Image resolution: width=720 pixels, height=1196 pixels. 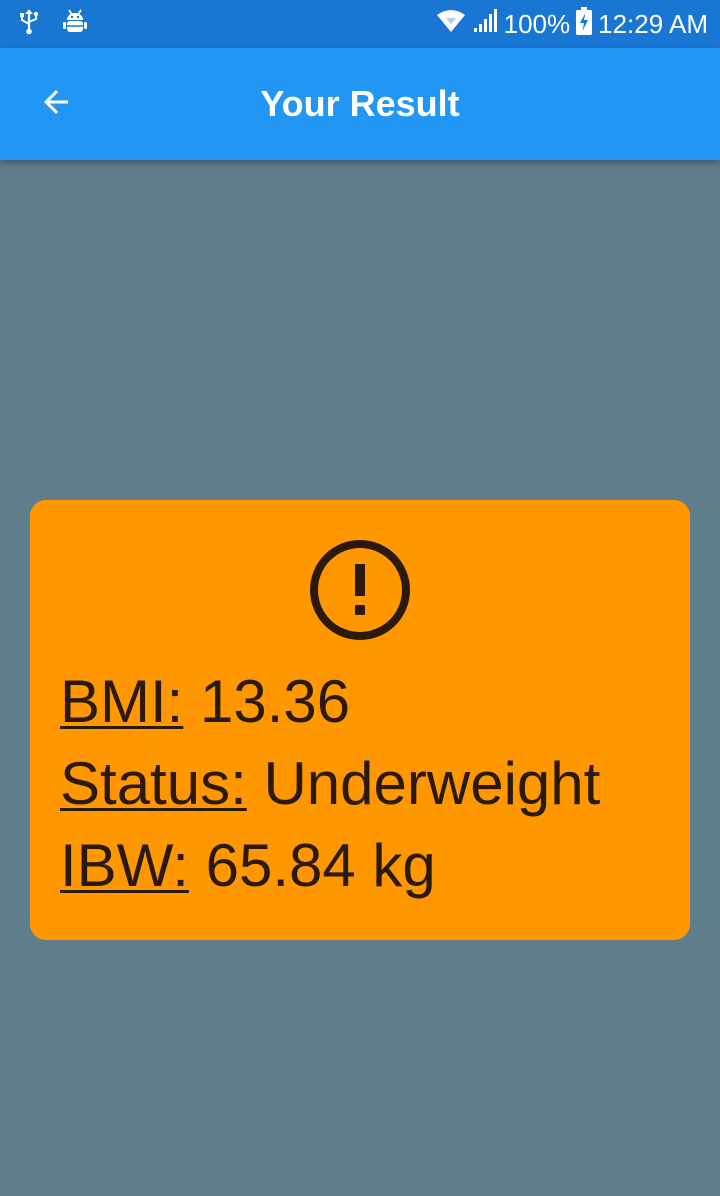 What do you see at coordinates (537, 24) in the screenshot?
I see `battery-percent: 100%` at bounding box center [537, 24].